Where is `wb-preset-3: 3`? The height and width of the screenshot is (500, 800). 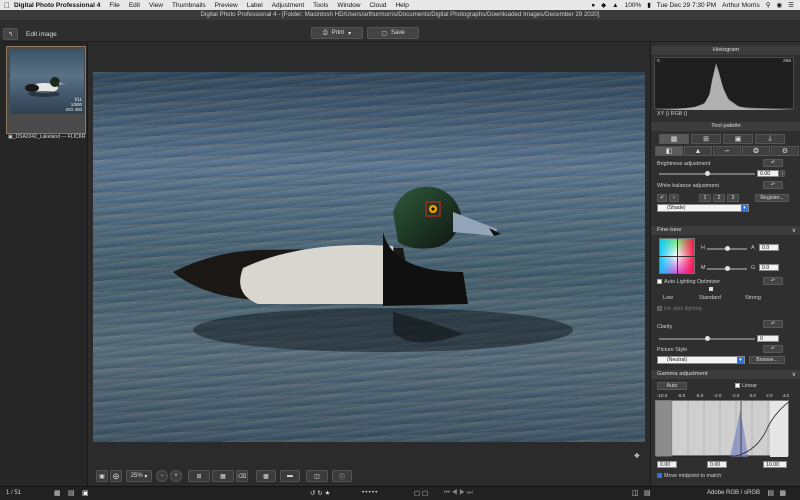
wb-preset-3: 3 is located at coordinates (733, 198).